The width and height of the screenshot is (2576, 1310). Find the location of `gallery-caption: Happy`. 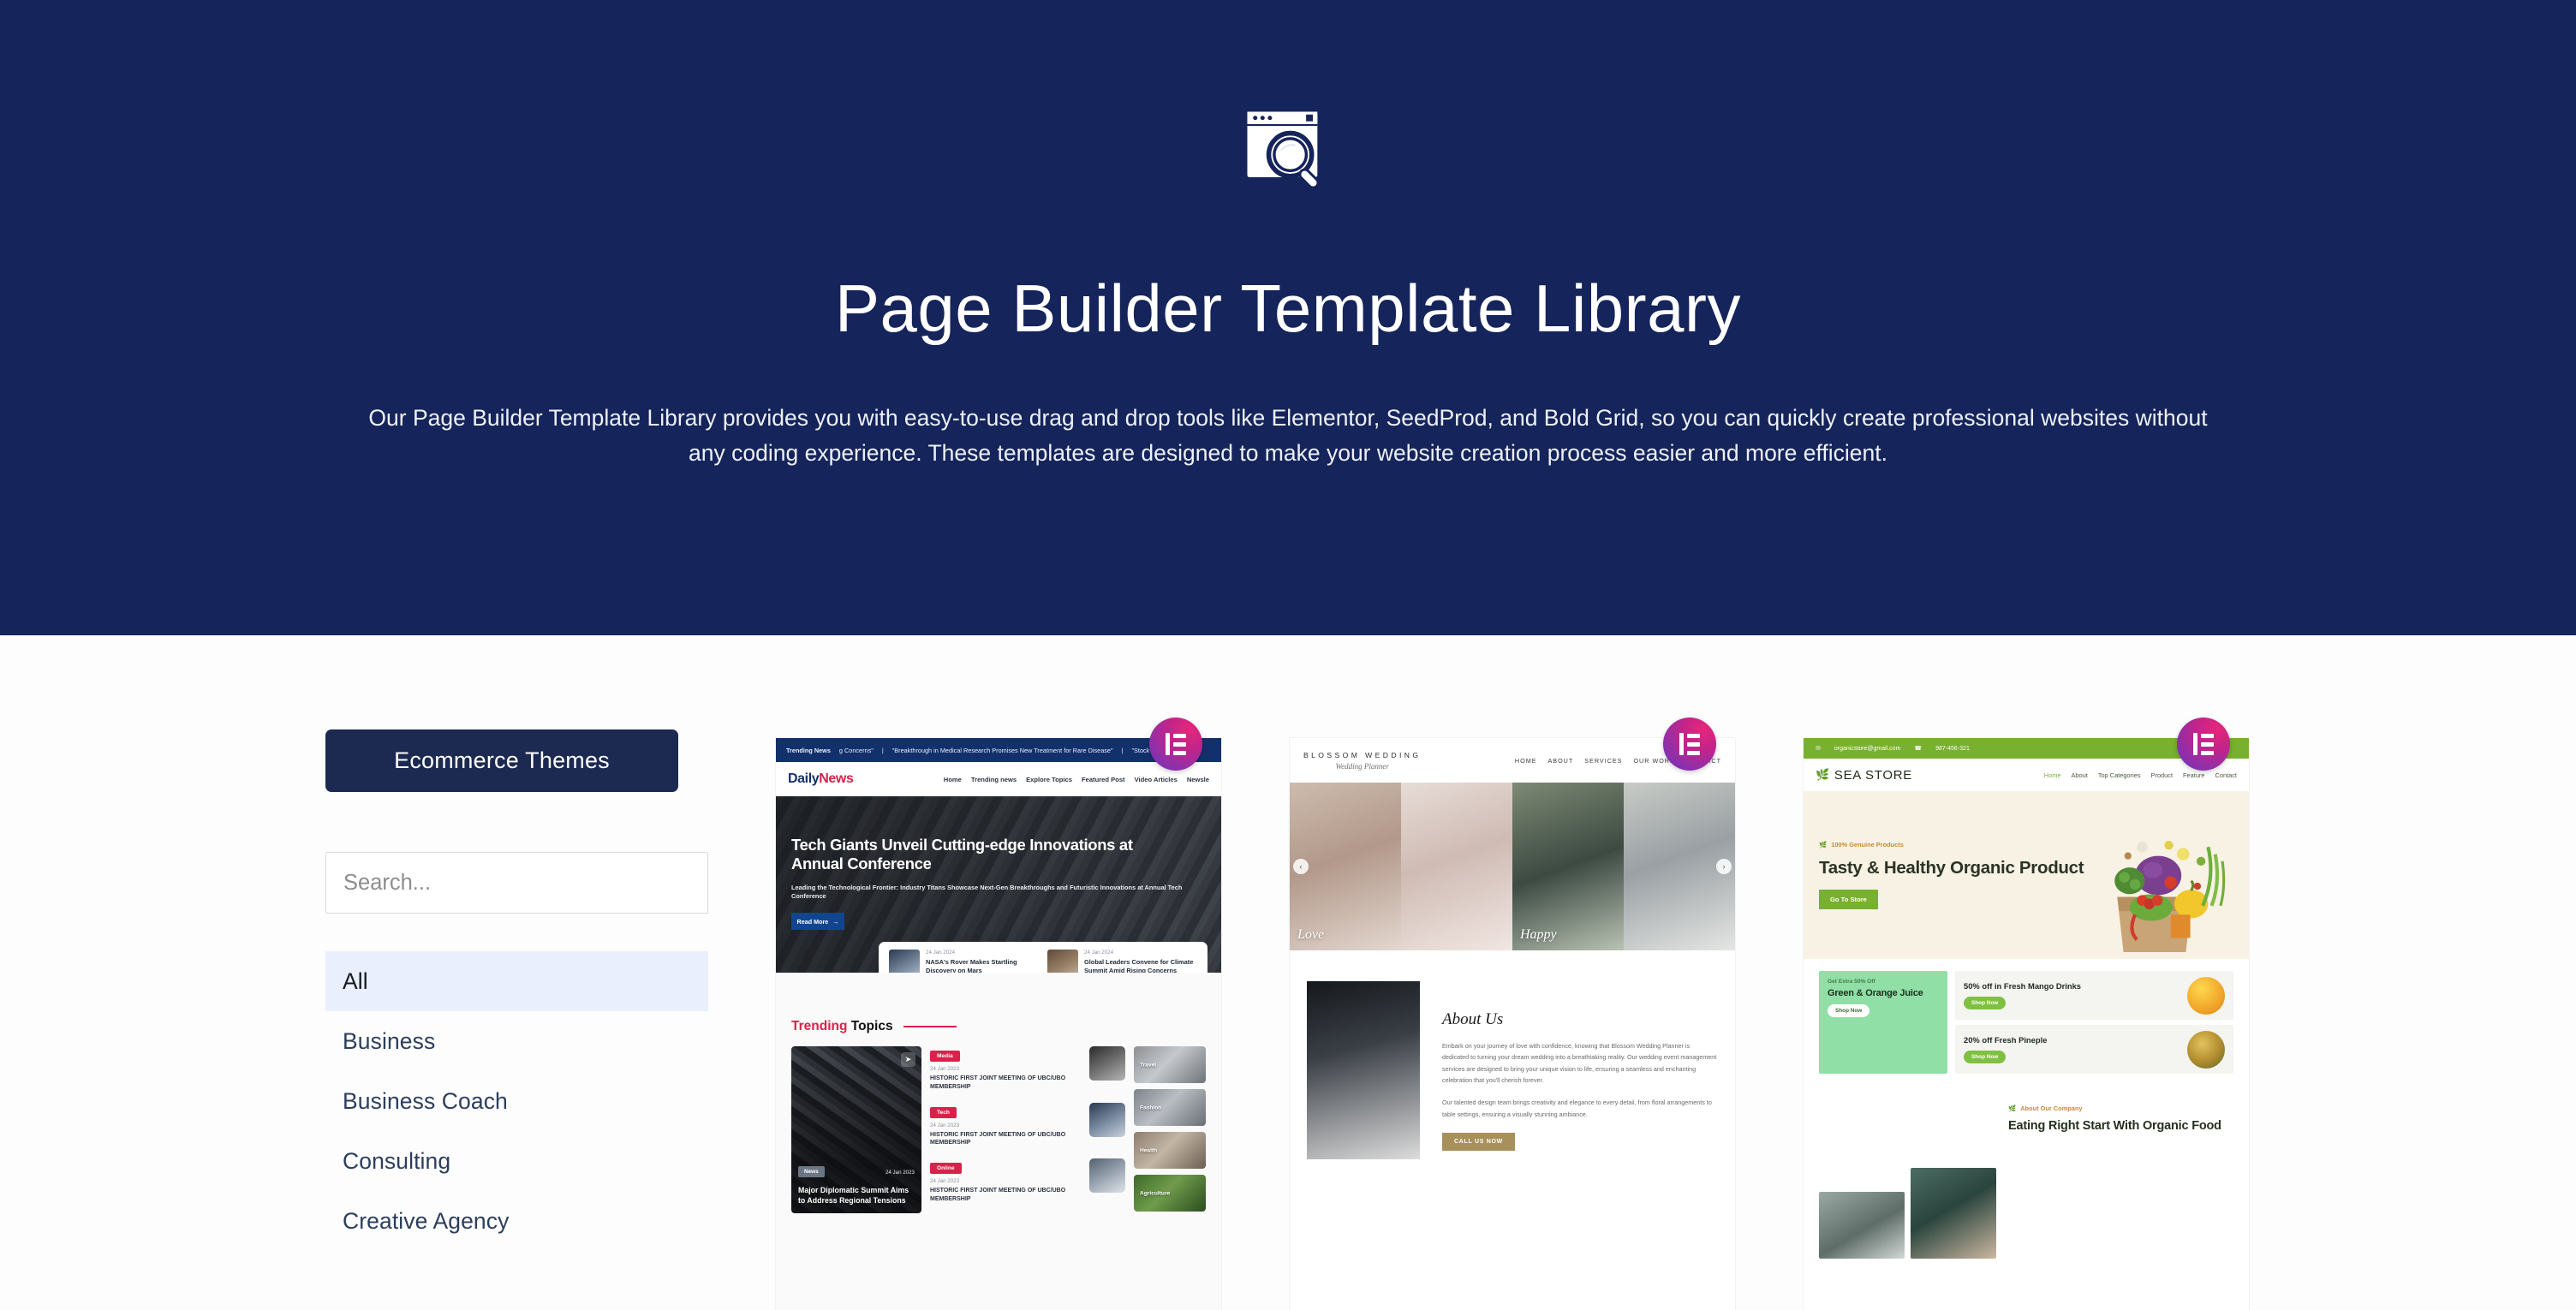

gallery-caption: Happy is located at coordinates (1539, 934).